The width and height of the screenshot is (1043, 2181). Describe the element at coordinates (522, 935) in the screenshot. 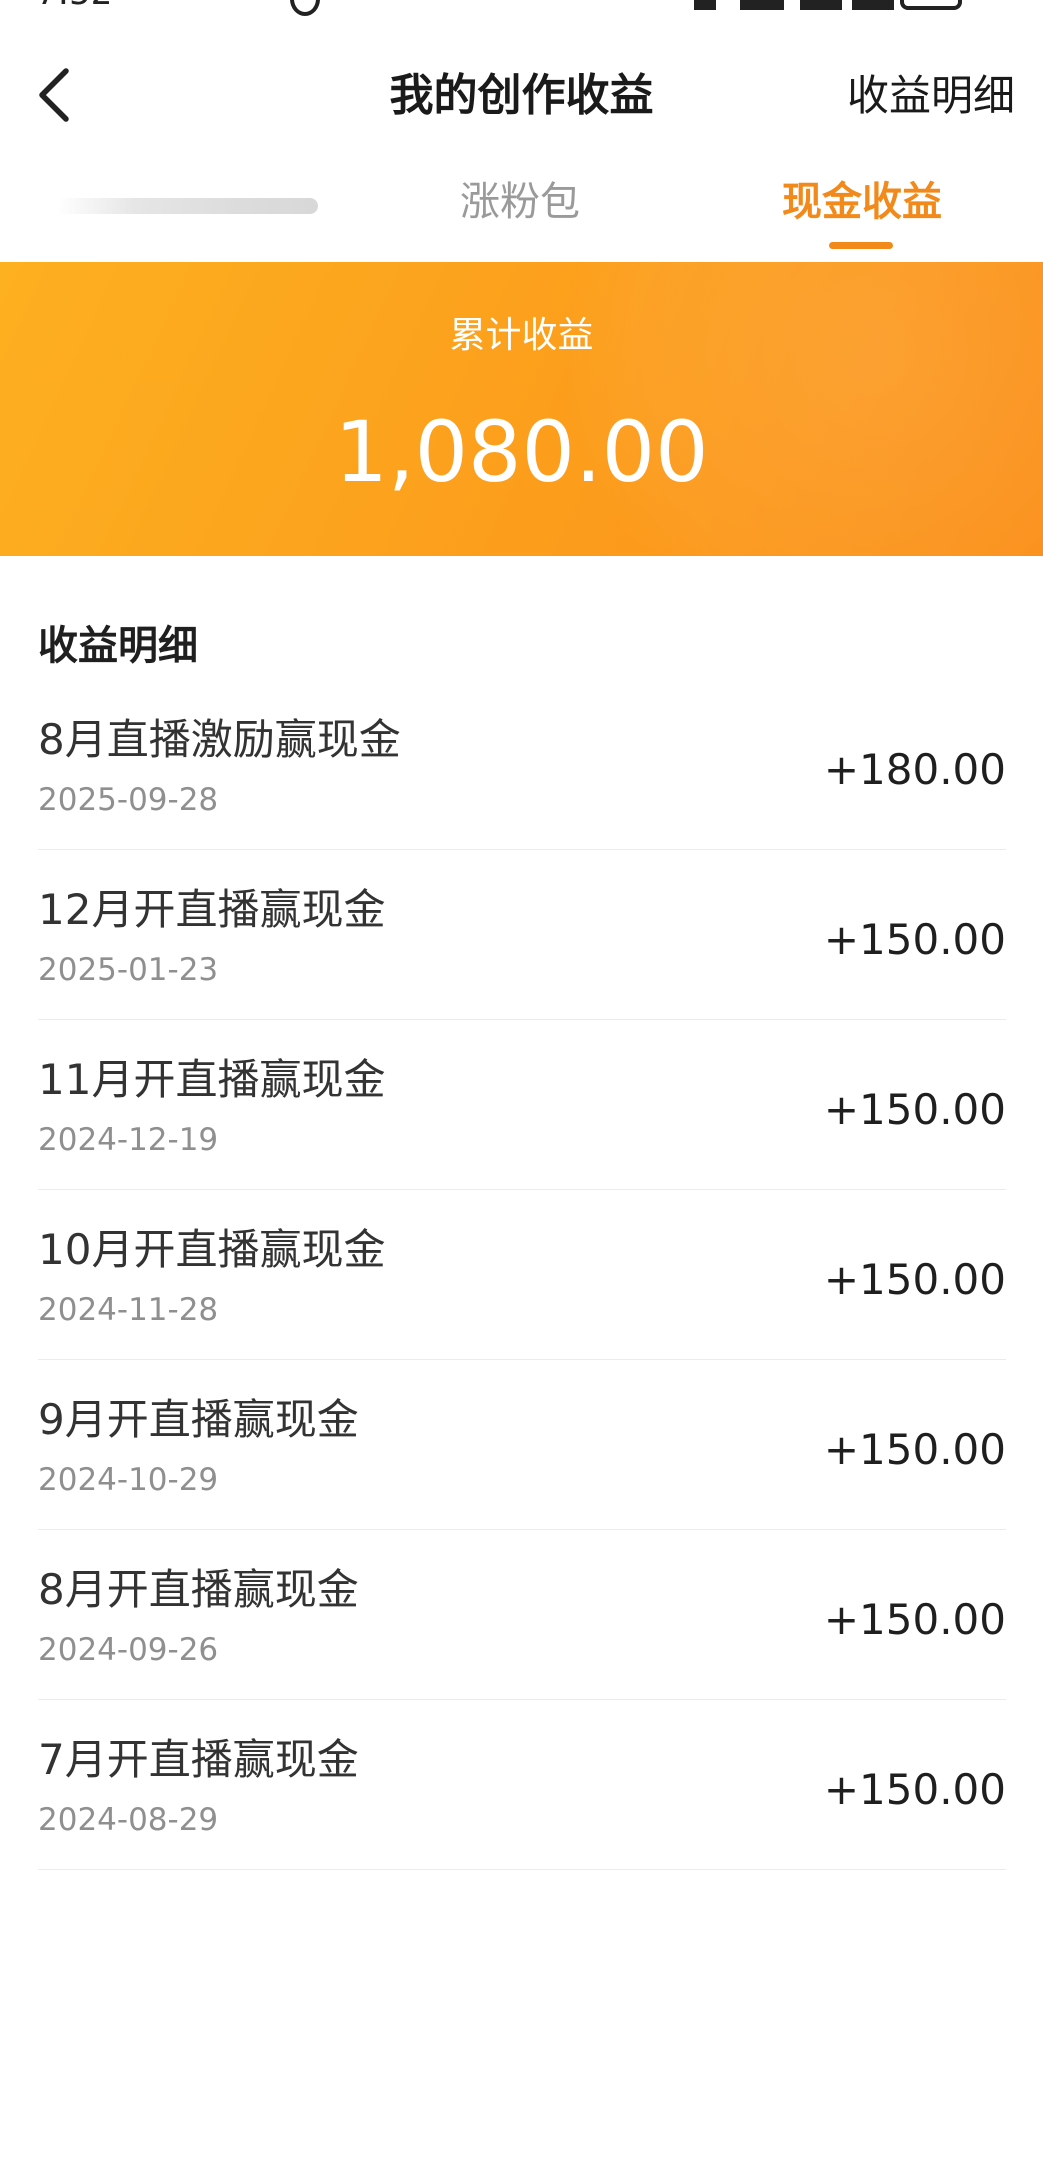

I see `list-item: 12月开直播赢现金 2025-01-23 +150.00` at that location.